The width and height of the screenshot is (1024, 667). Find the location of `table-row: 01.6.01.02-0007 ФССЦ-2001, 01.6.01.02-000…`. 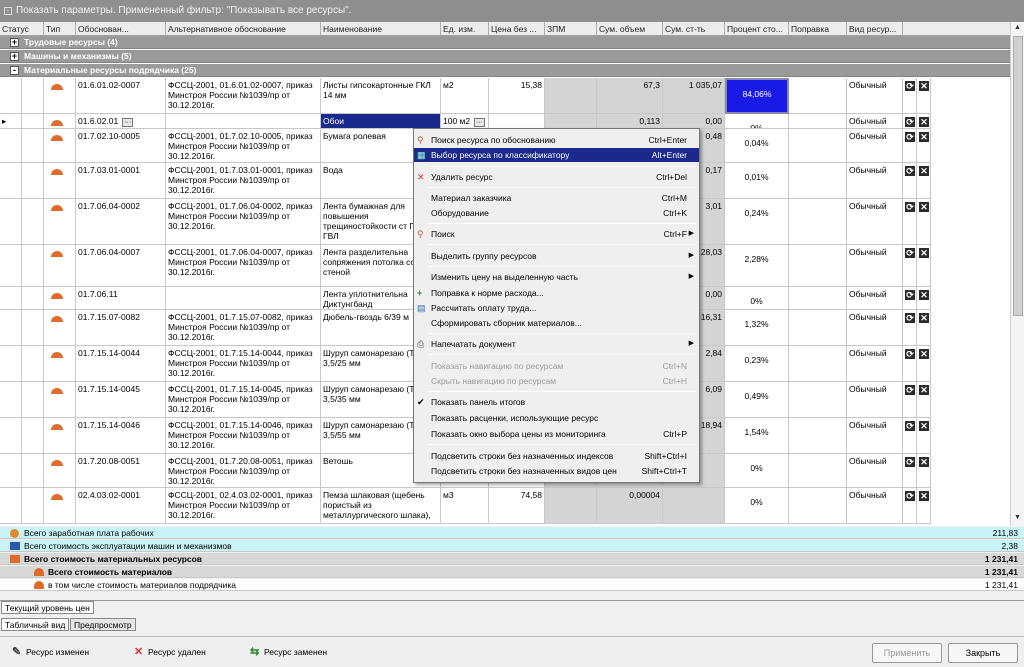

table-row: 01.6.01.02-0007 ФССЦ-2001, 01.6.01.02-000… is located at coordinates (505, 96).